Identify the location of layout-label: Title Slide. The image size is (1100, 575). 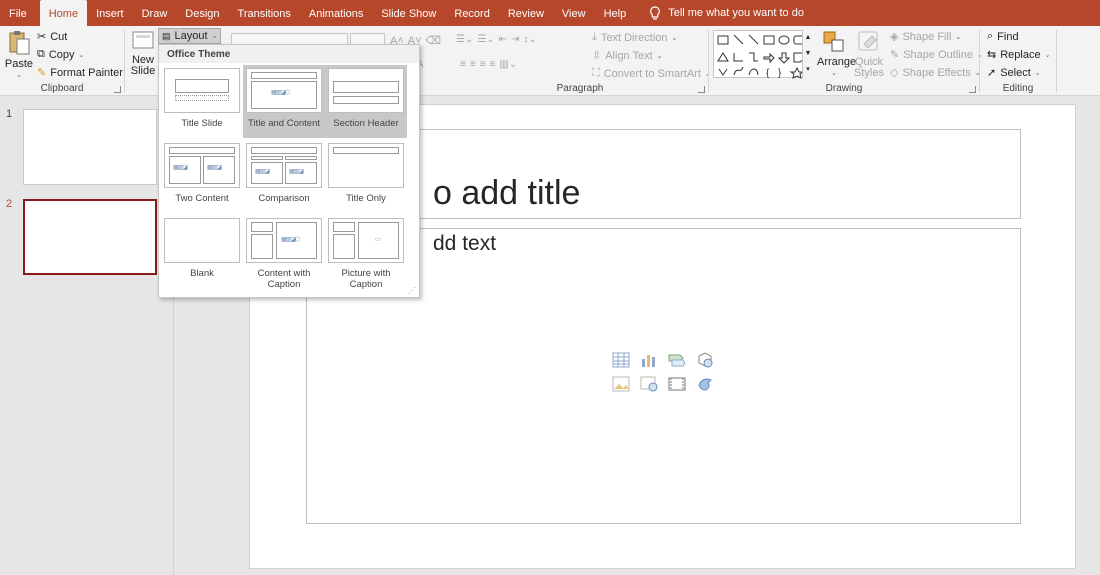
(202, 123).